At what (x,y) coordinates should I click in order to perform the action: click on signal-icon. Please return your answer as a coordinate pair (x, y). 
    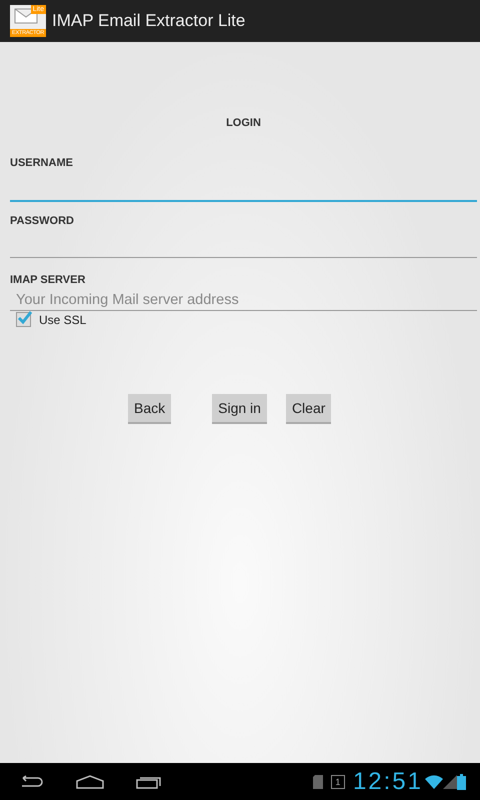
    Looking at the image, I should click on (450, 781).